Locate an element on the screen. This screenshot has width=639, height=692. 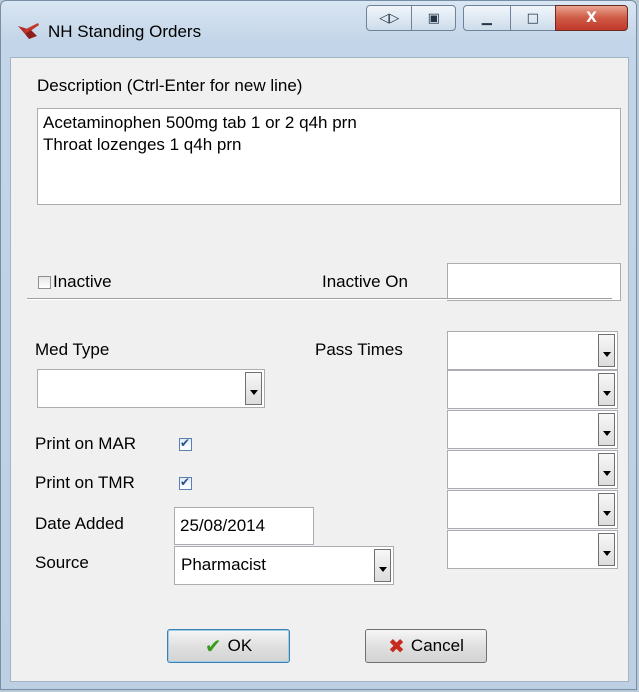
print-on-mar-checkbox: ✔ is located at coordinates (185, 443).